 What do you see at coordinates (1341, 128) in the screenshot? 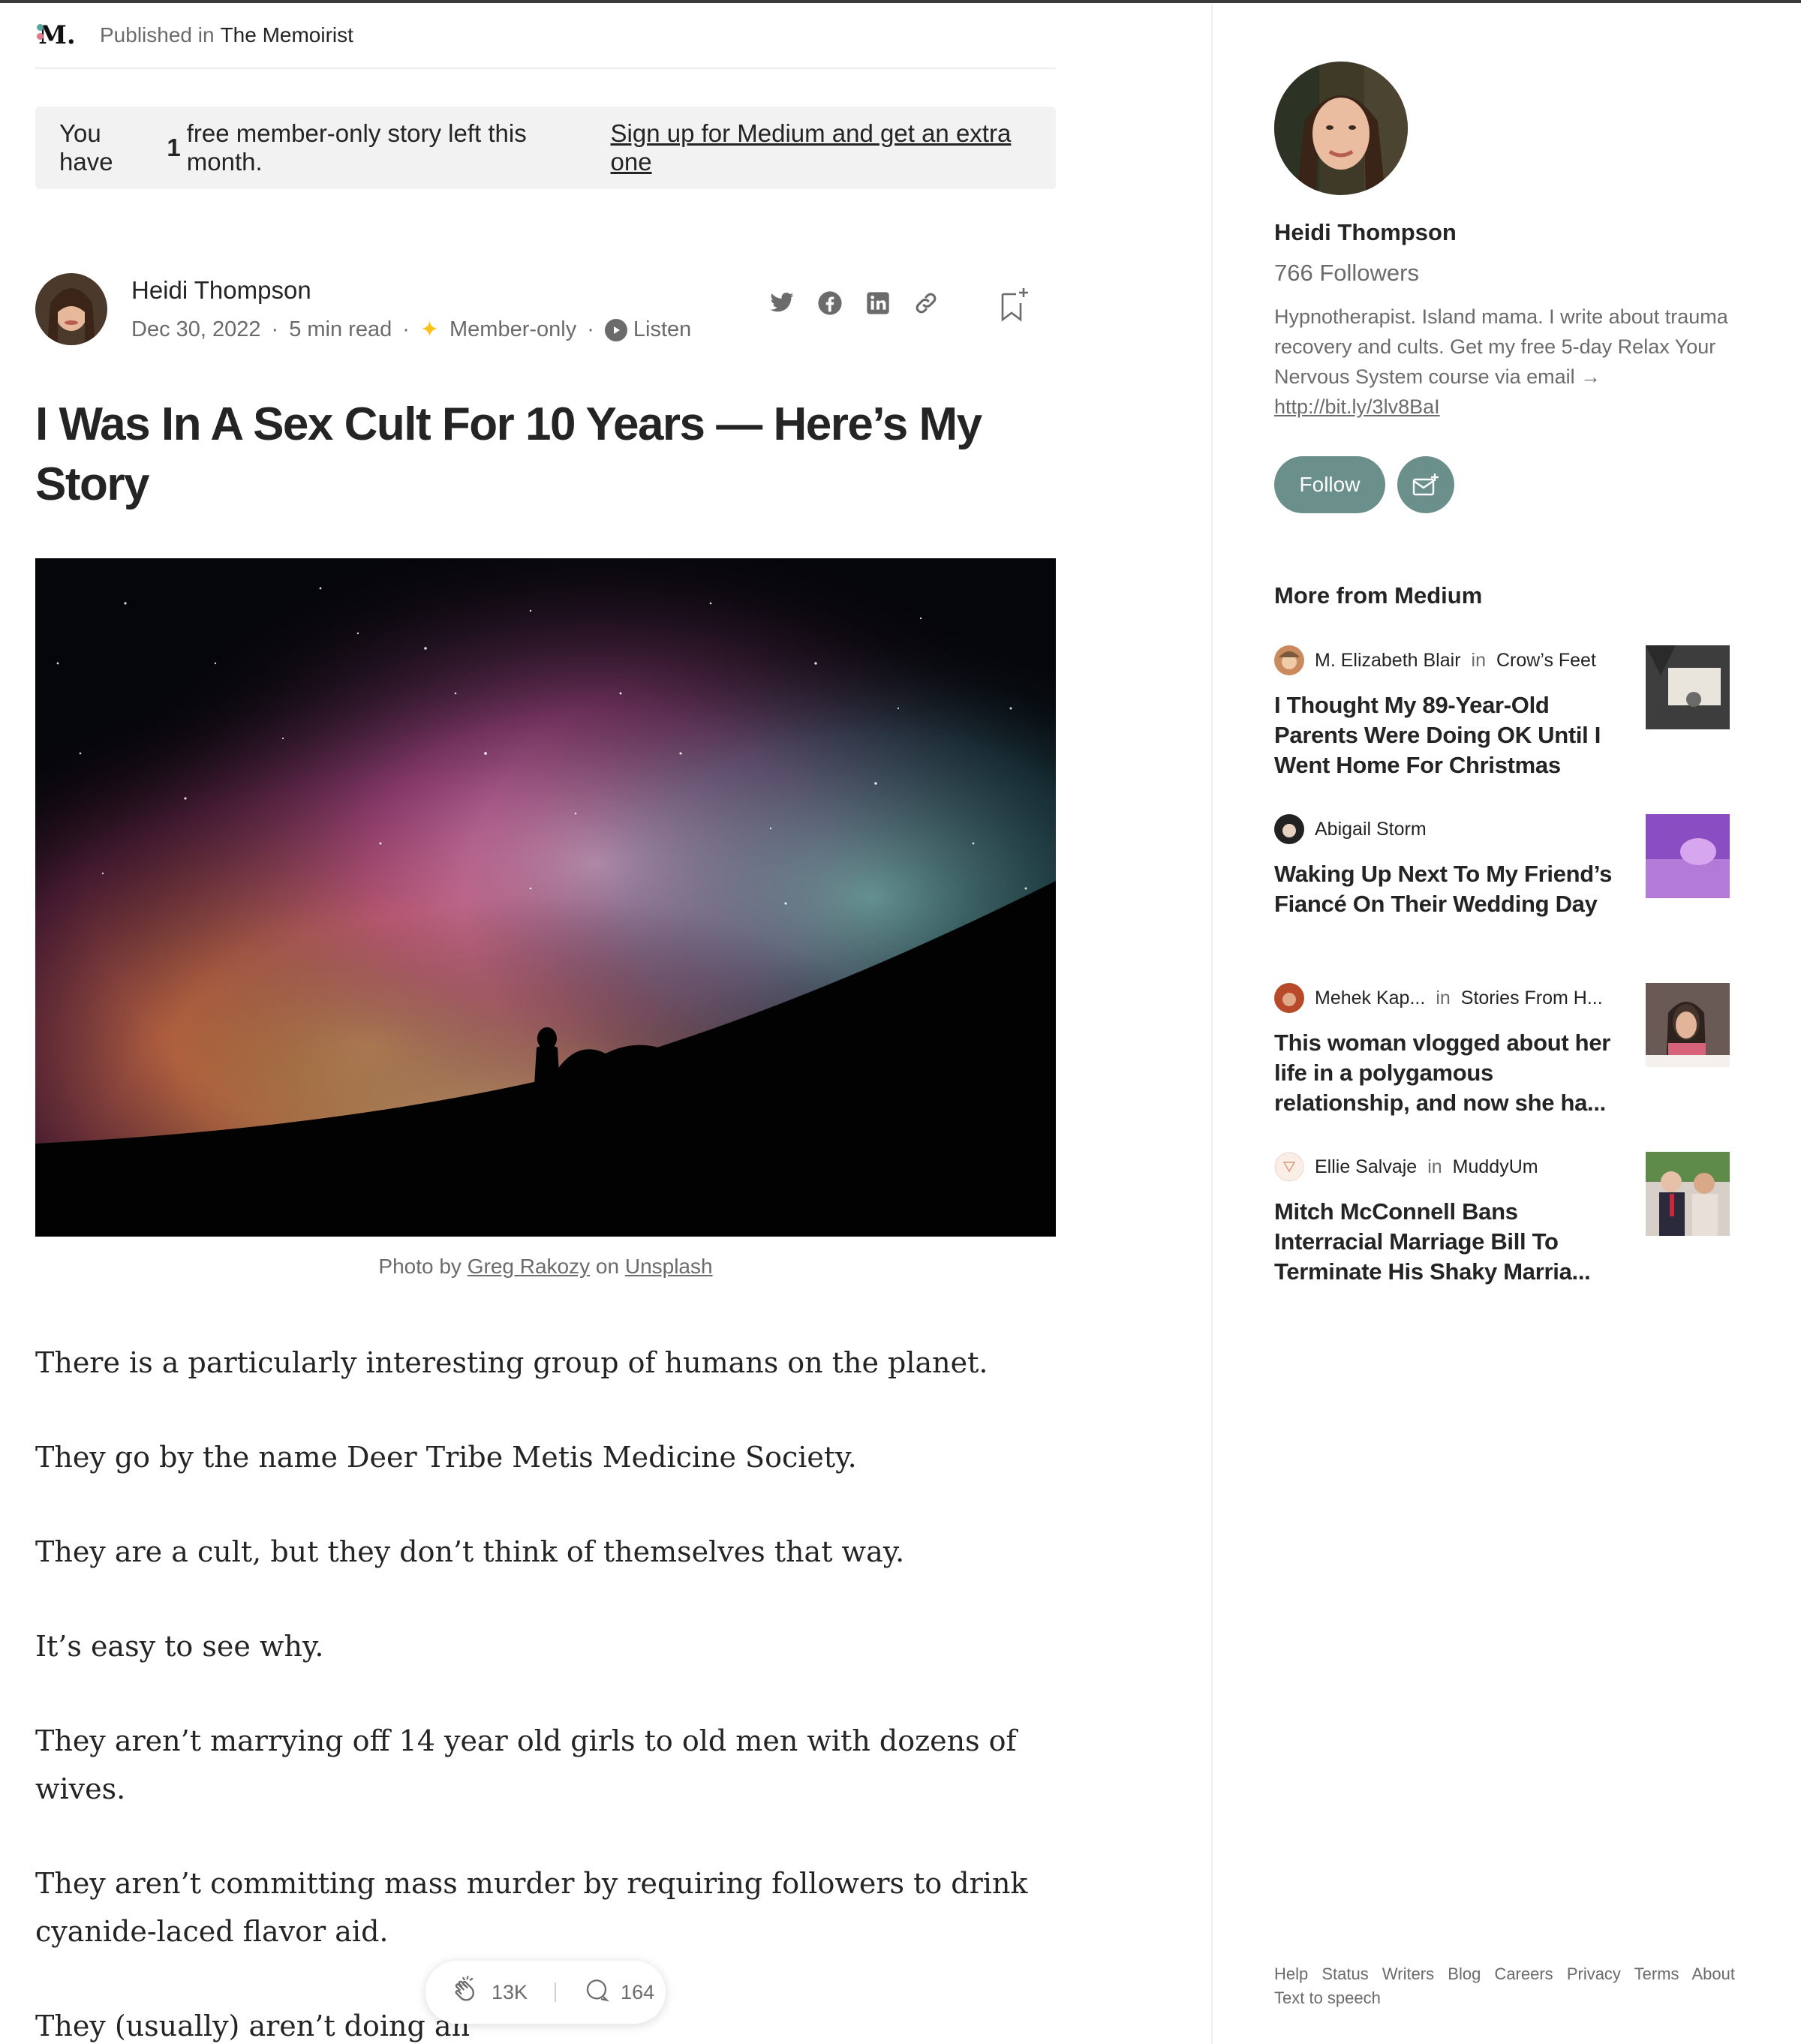
I see `sidebar-author-avatar` at bounding box center [1341, 128].